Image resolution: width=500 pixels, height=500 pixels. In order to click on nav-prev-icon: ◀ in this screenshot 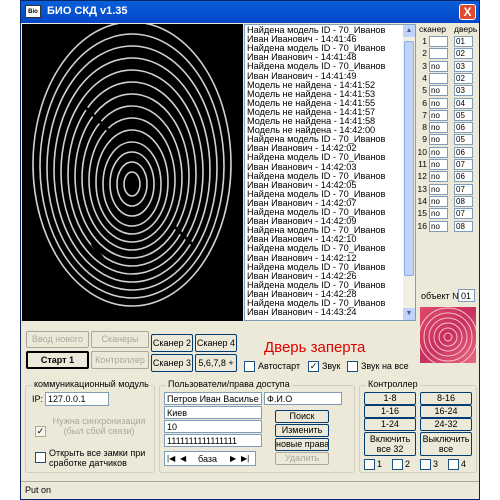, I will do `click(183, 459)`.